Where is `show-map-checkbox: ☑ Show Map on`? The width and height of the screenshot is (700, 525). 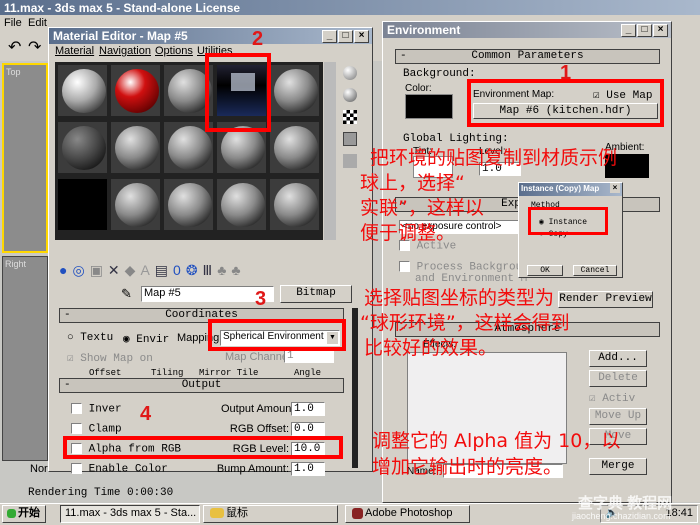
show-map-checkbox: ☑ Show Map on is located at coordinates (110, 358).